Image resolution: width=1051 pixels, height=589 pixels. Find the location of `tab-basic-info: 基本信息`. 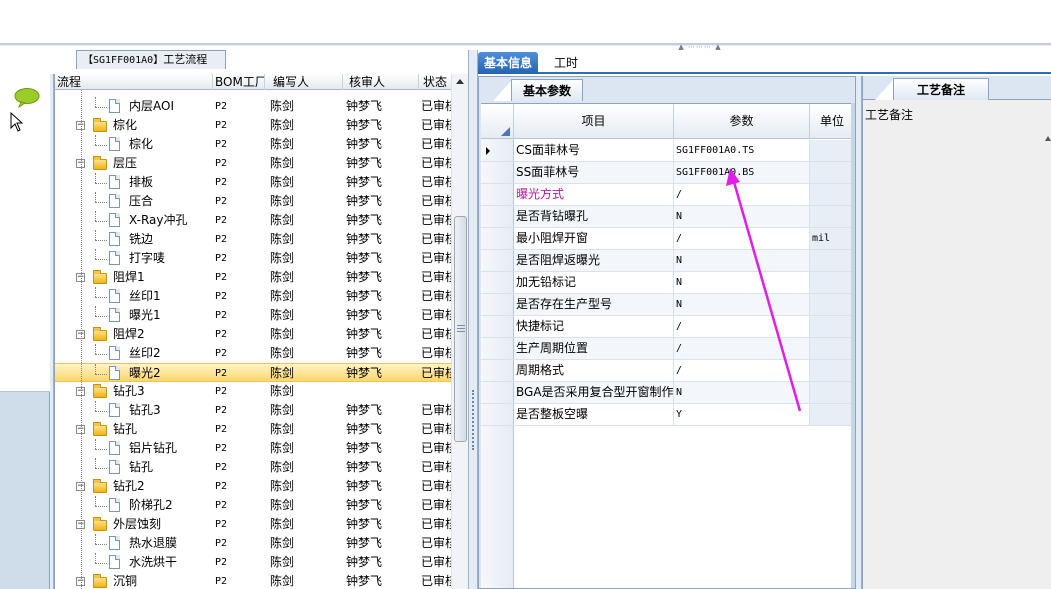

tab-basic-info: 基本信息 is located at coordinates (508, 63).